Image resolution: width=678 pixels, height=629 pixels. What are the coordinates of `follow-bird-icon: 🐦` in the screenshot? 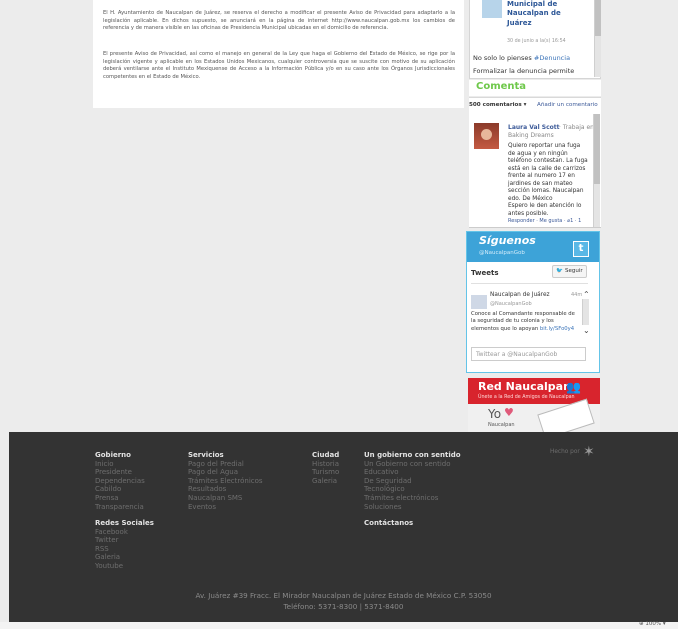 It's located at (560, 271).